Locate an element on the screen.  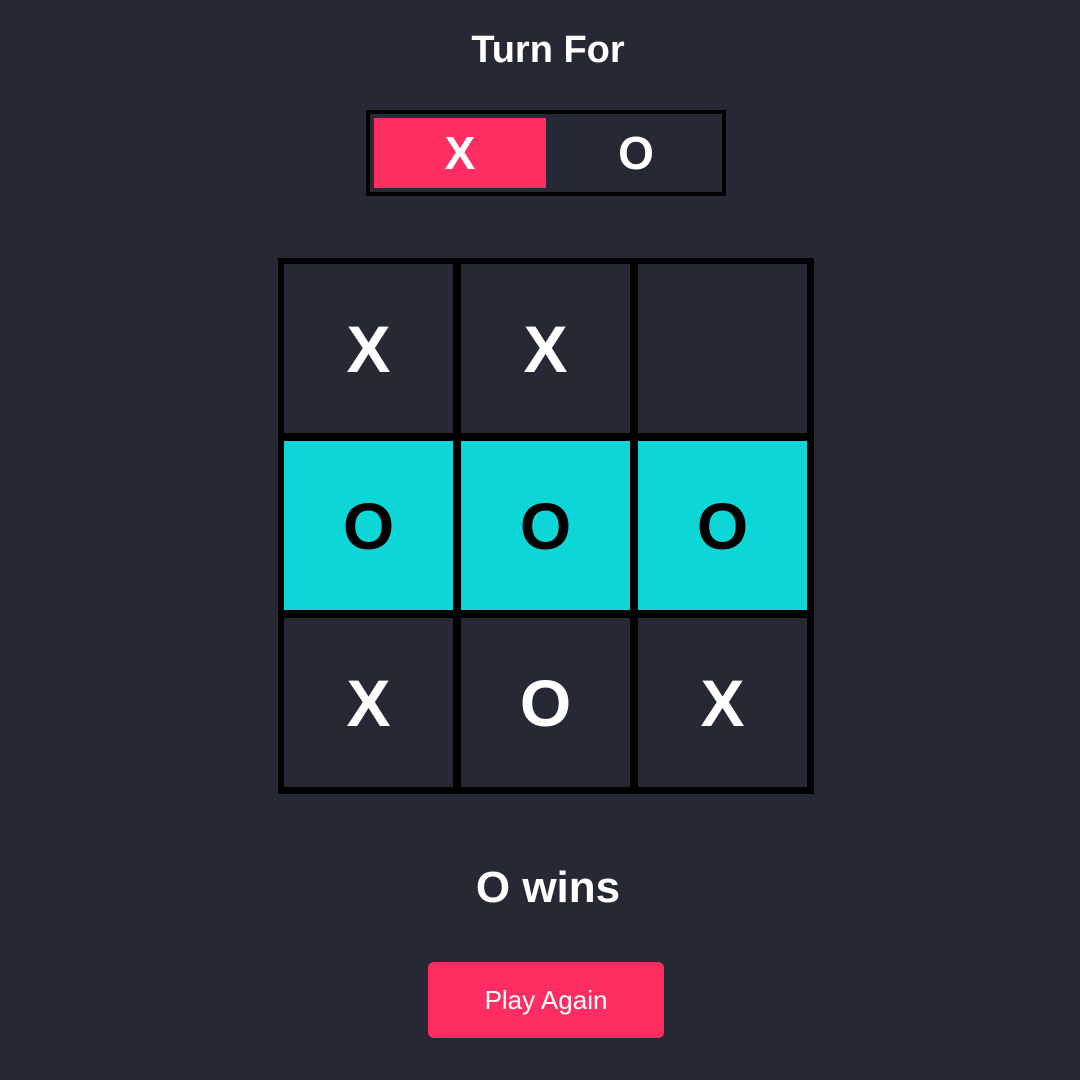
board-cell-8: O is located at coordinates (545, 702).